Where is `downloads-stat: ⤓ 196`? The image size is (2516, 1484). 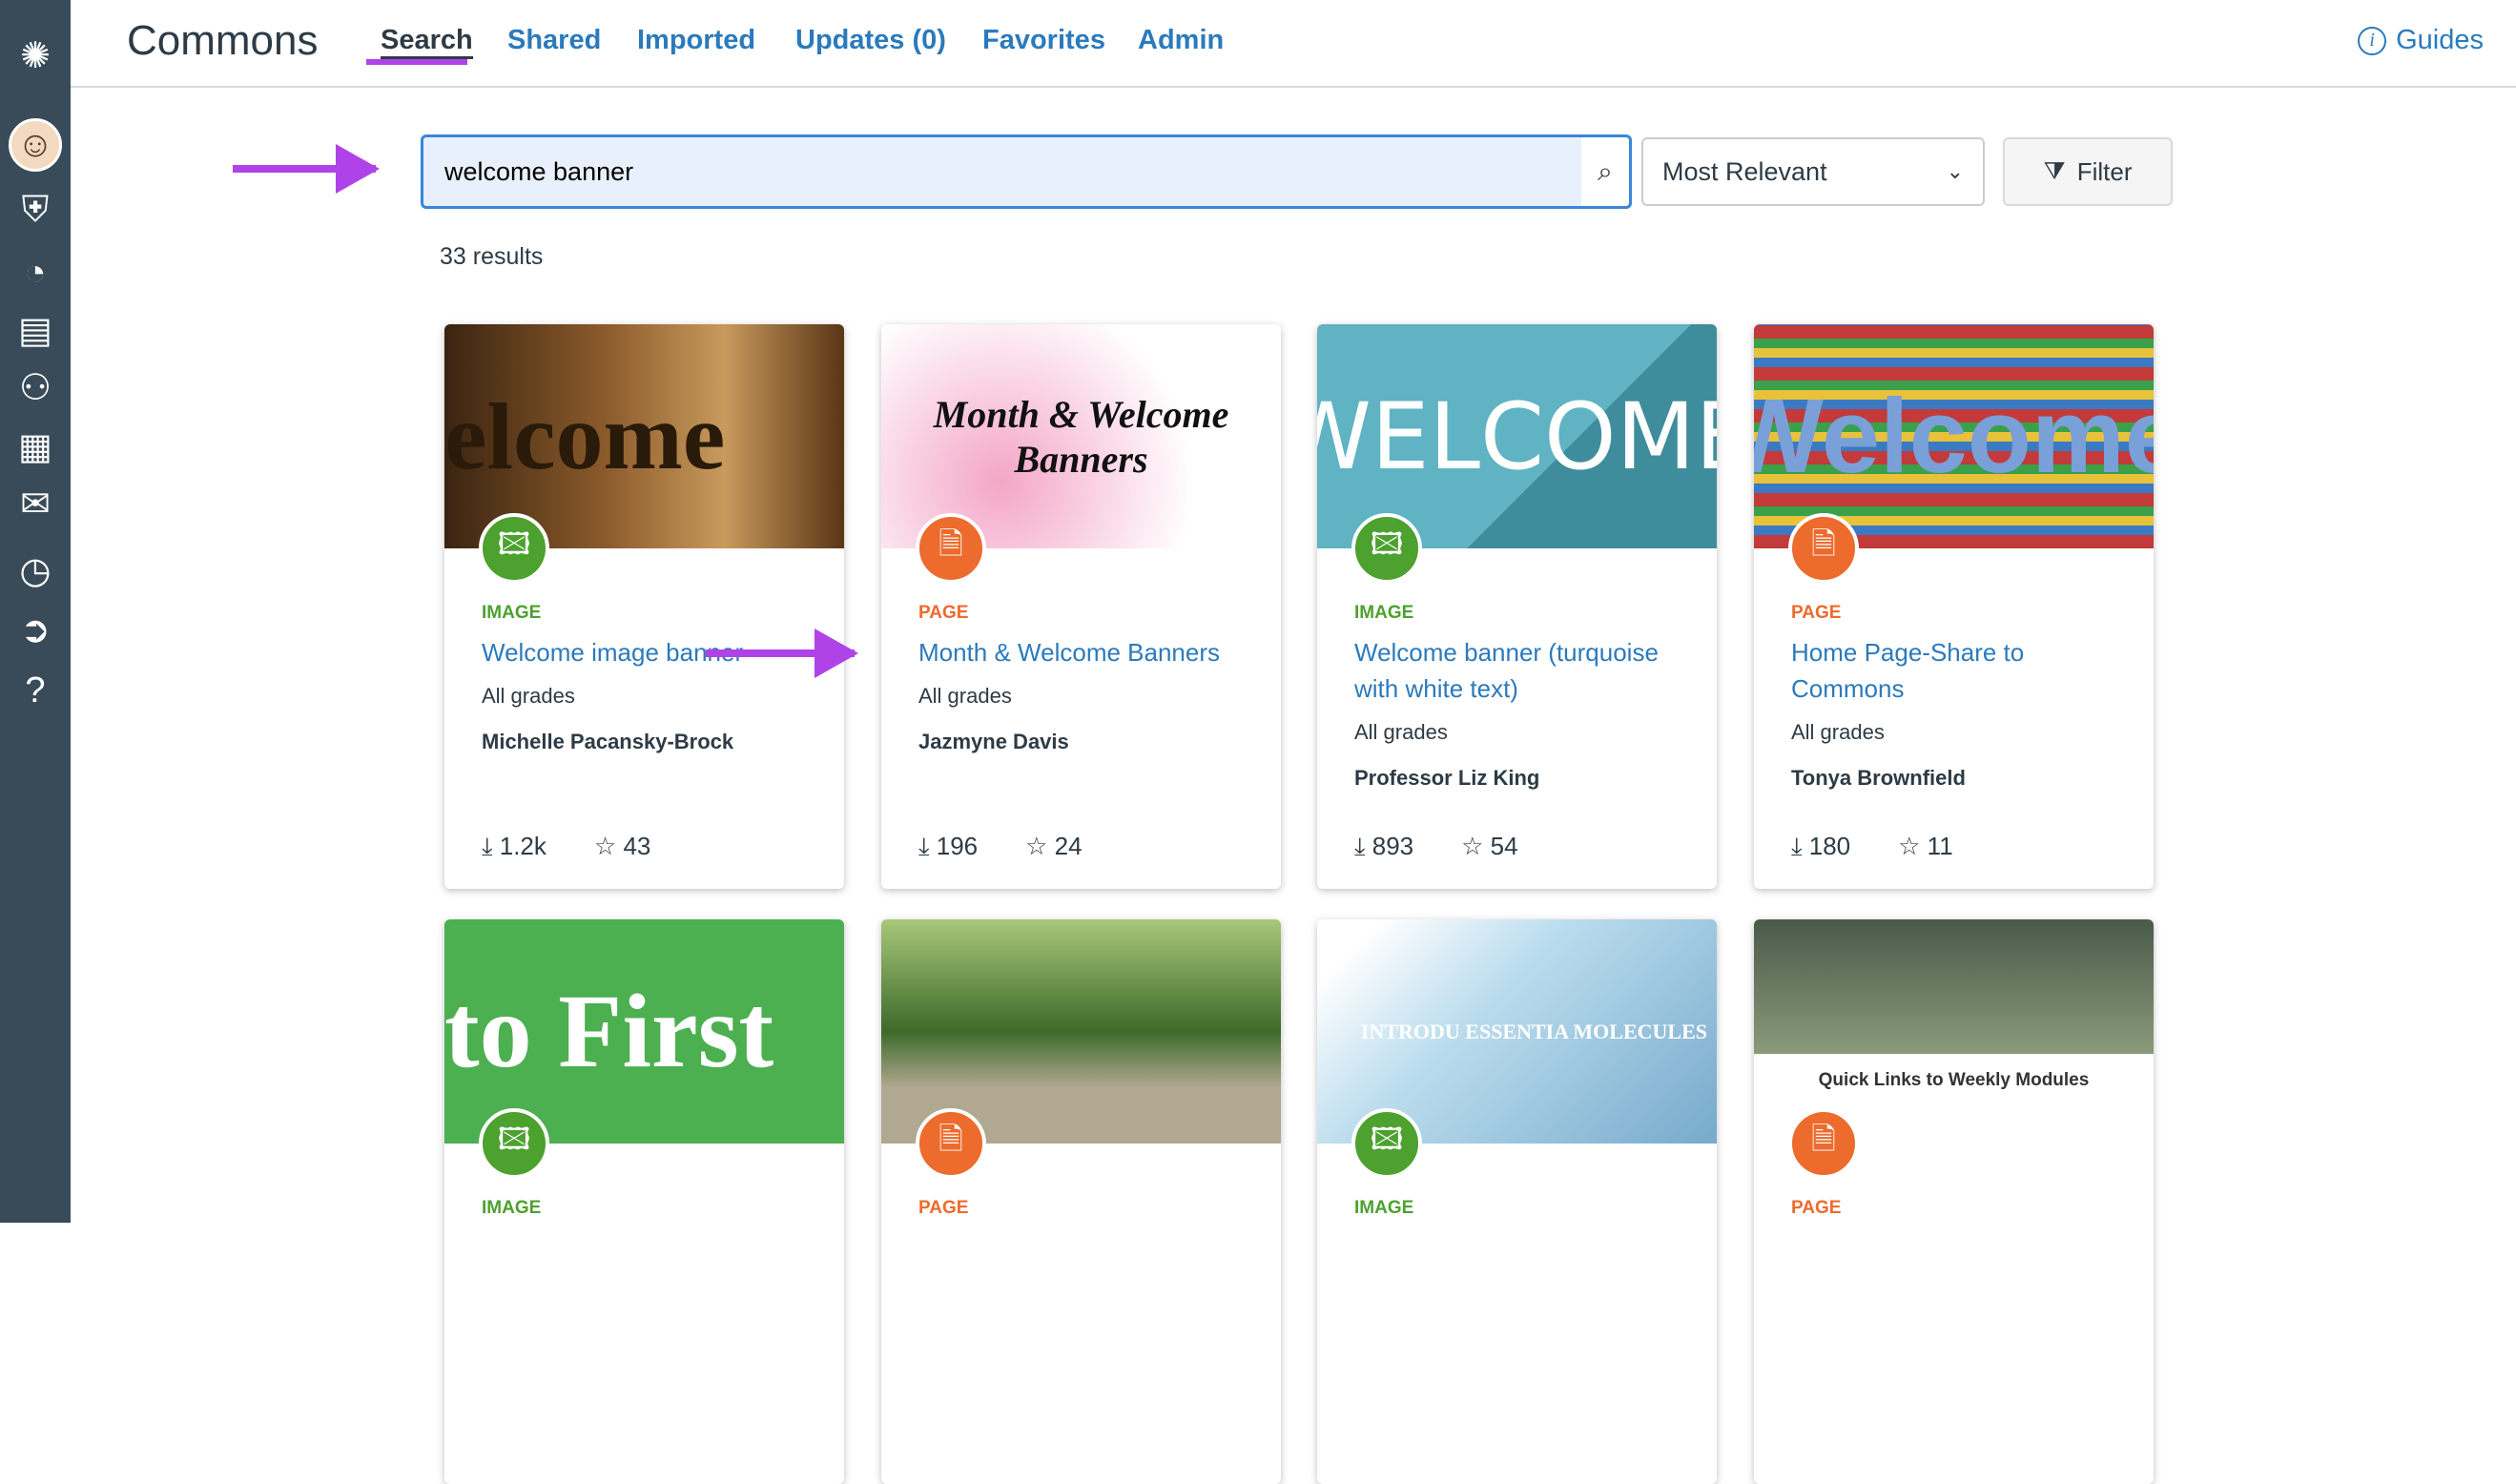
downloads-stat: ⤓ 196 is located at coordinates (948, 847).